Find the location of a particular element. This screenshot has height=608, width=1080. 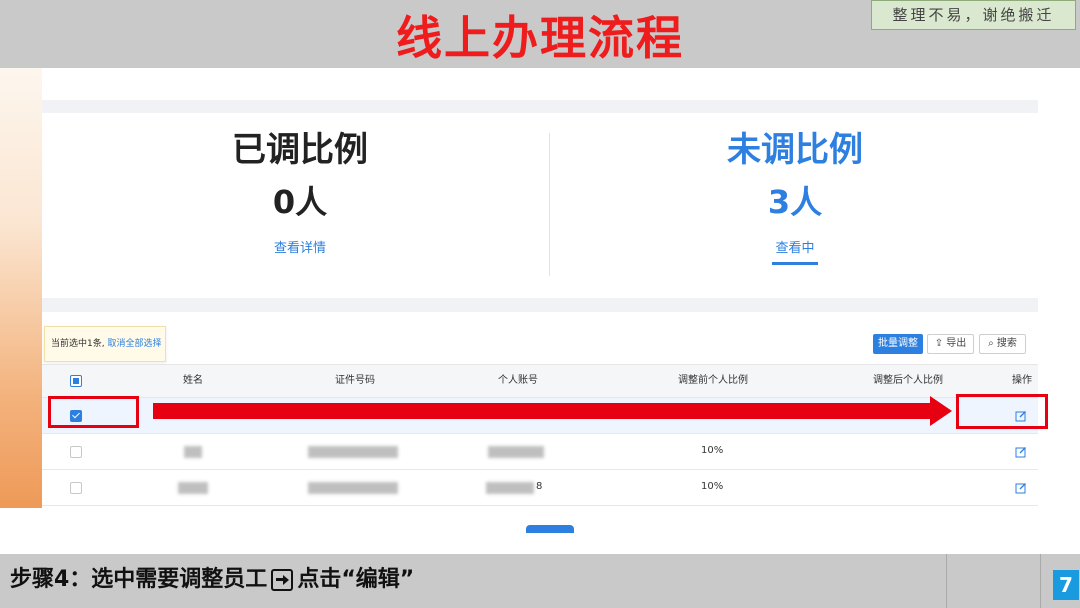

table-row: 8 10% is located at coordinates (540, 488).